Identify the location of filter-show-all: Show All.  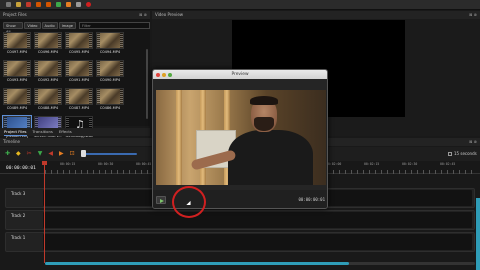
(13, 27).